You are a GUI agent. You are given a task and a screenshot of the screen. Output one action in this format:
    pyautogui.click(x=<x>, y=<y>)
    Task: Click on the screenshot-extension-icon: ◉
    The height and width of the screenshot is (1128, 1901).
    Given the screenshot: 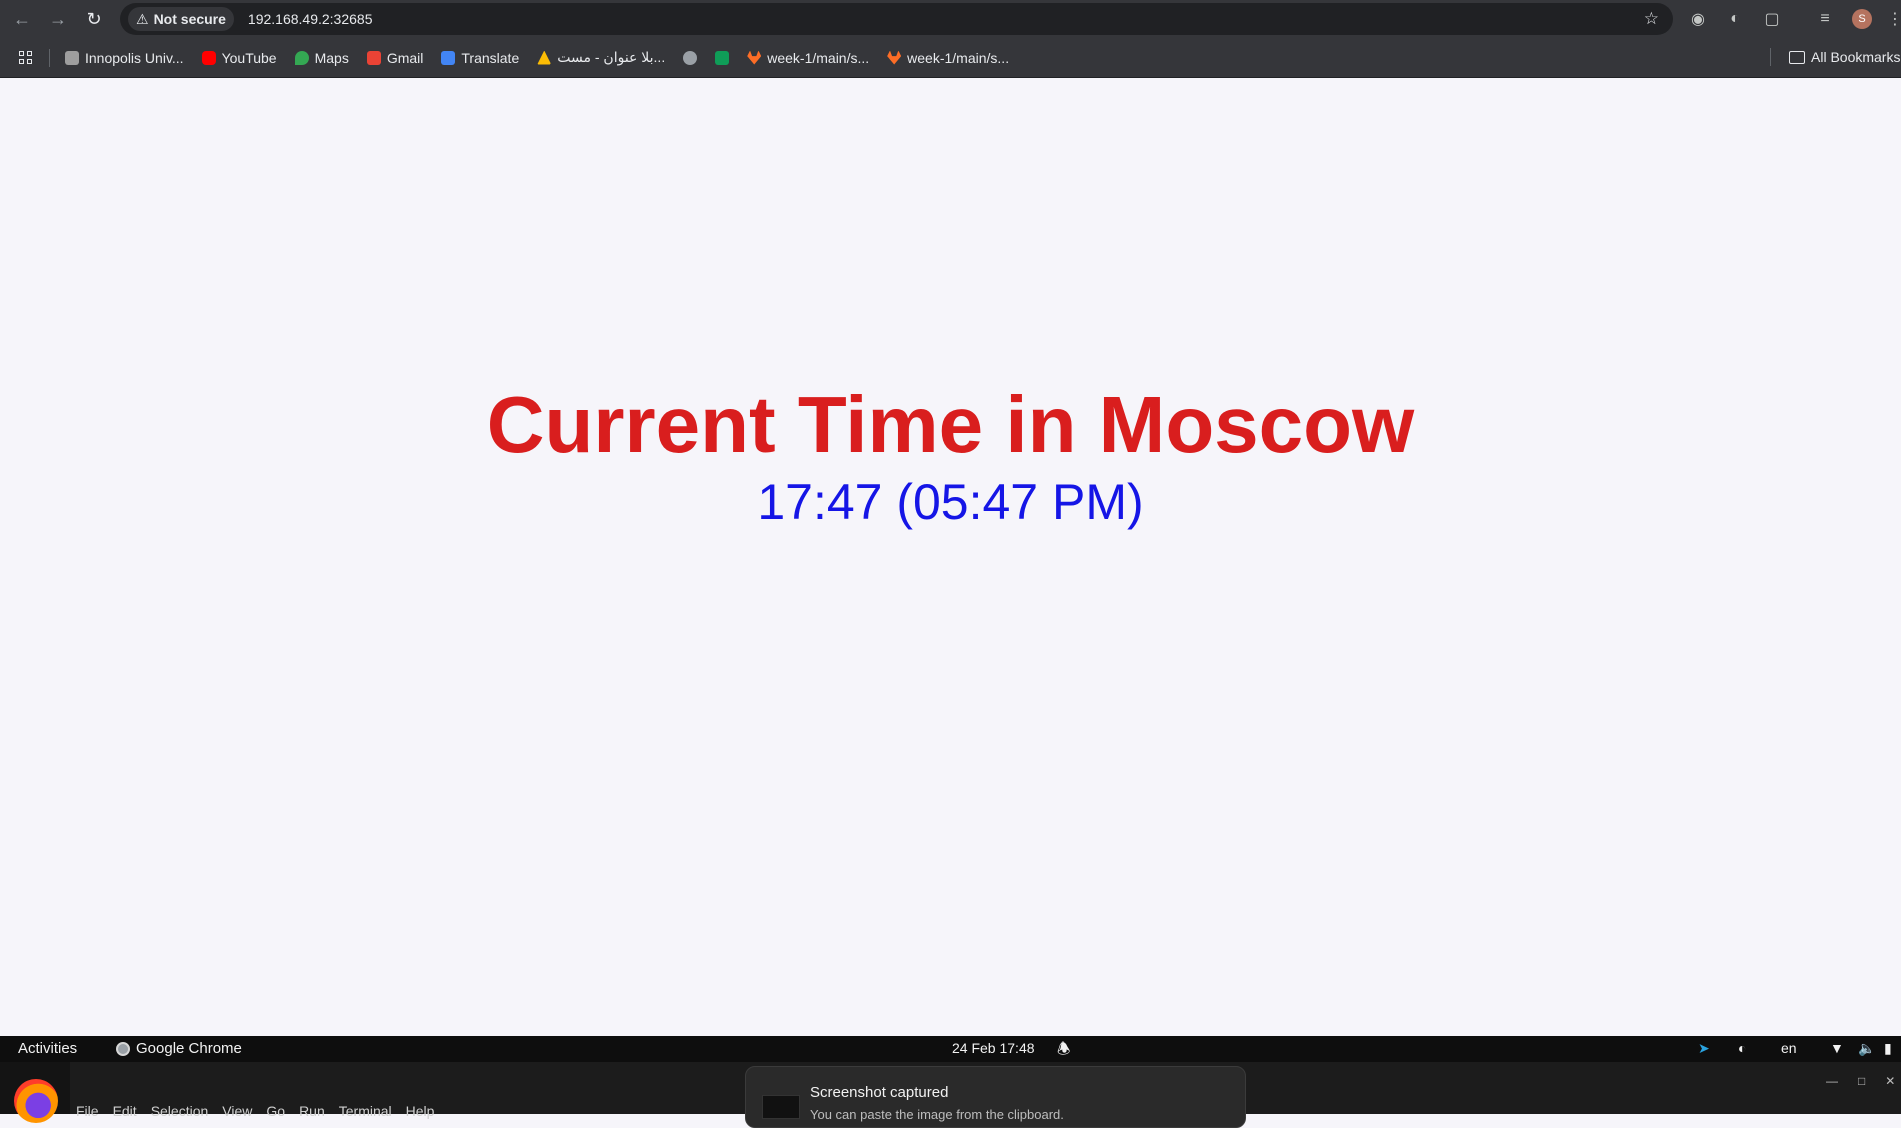 What is the action you would take?
    pyautogui.click(x=1698, y=19)
    